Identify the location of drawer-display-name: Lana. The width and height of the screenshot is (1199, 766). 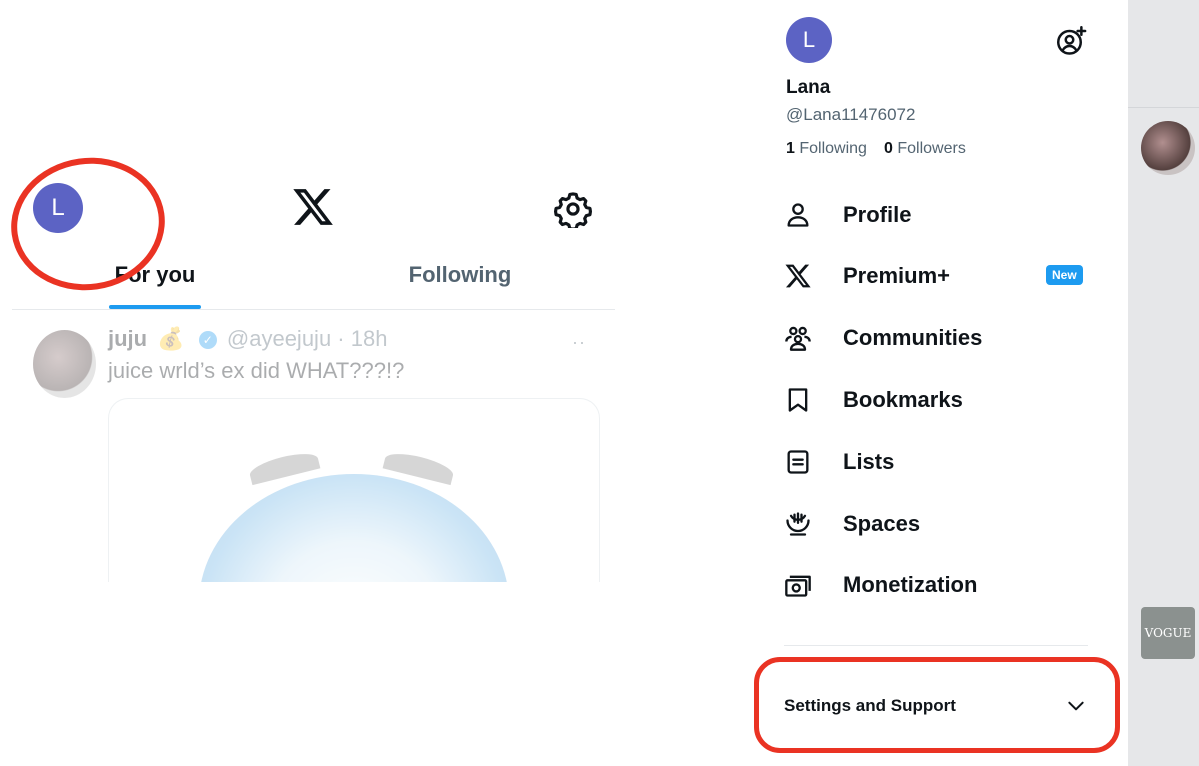
(808, 88).